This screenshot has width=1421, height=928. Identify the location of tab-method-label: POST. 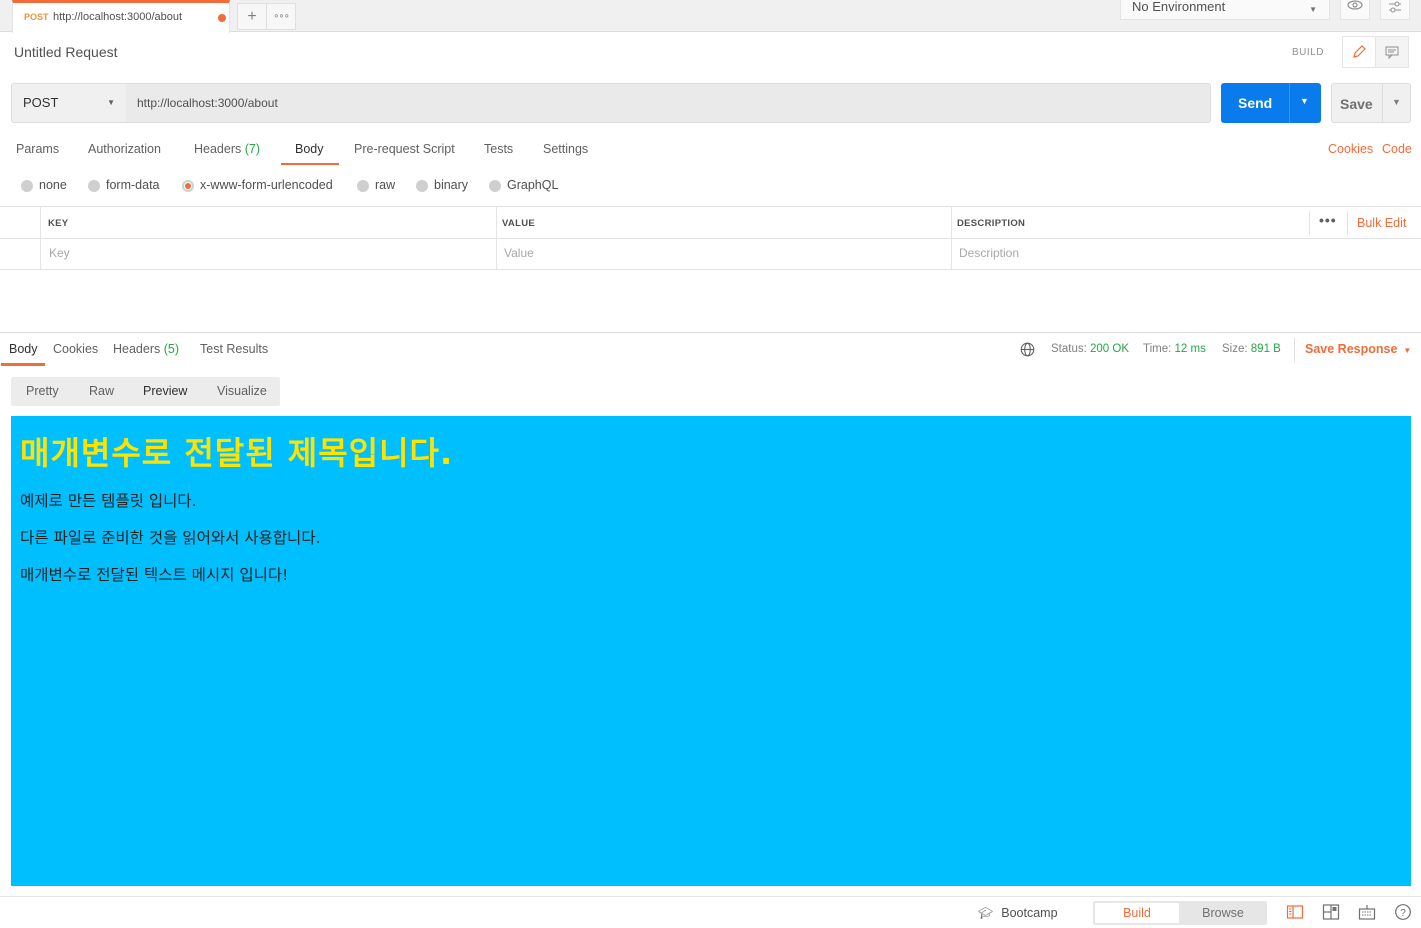
(36, 17).